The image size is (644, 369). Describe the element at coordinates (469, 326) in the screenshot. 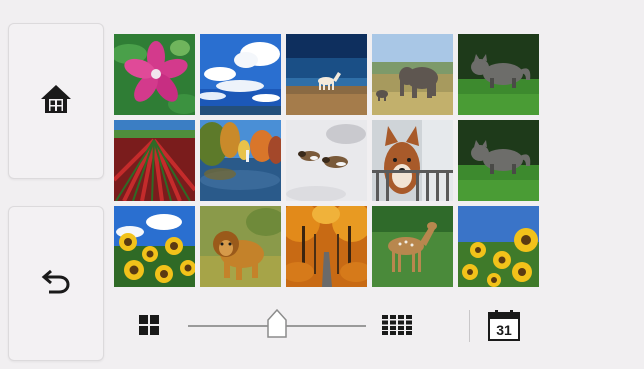

I see `toolbar-divider` at that location.